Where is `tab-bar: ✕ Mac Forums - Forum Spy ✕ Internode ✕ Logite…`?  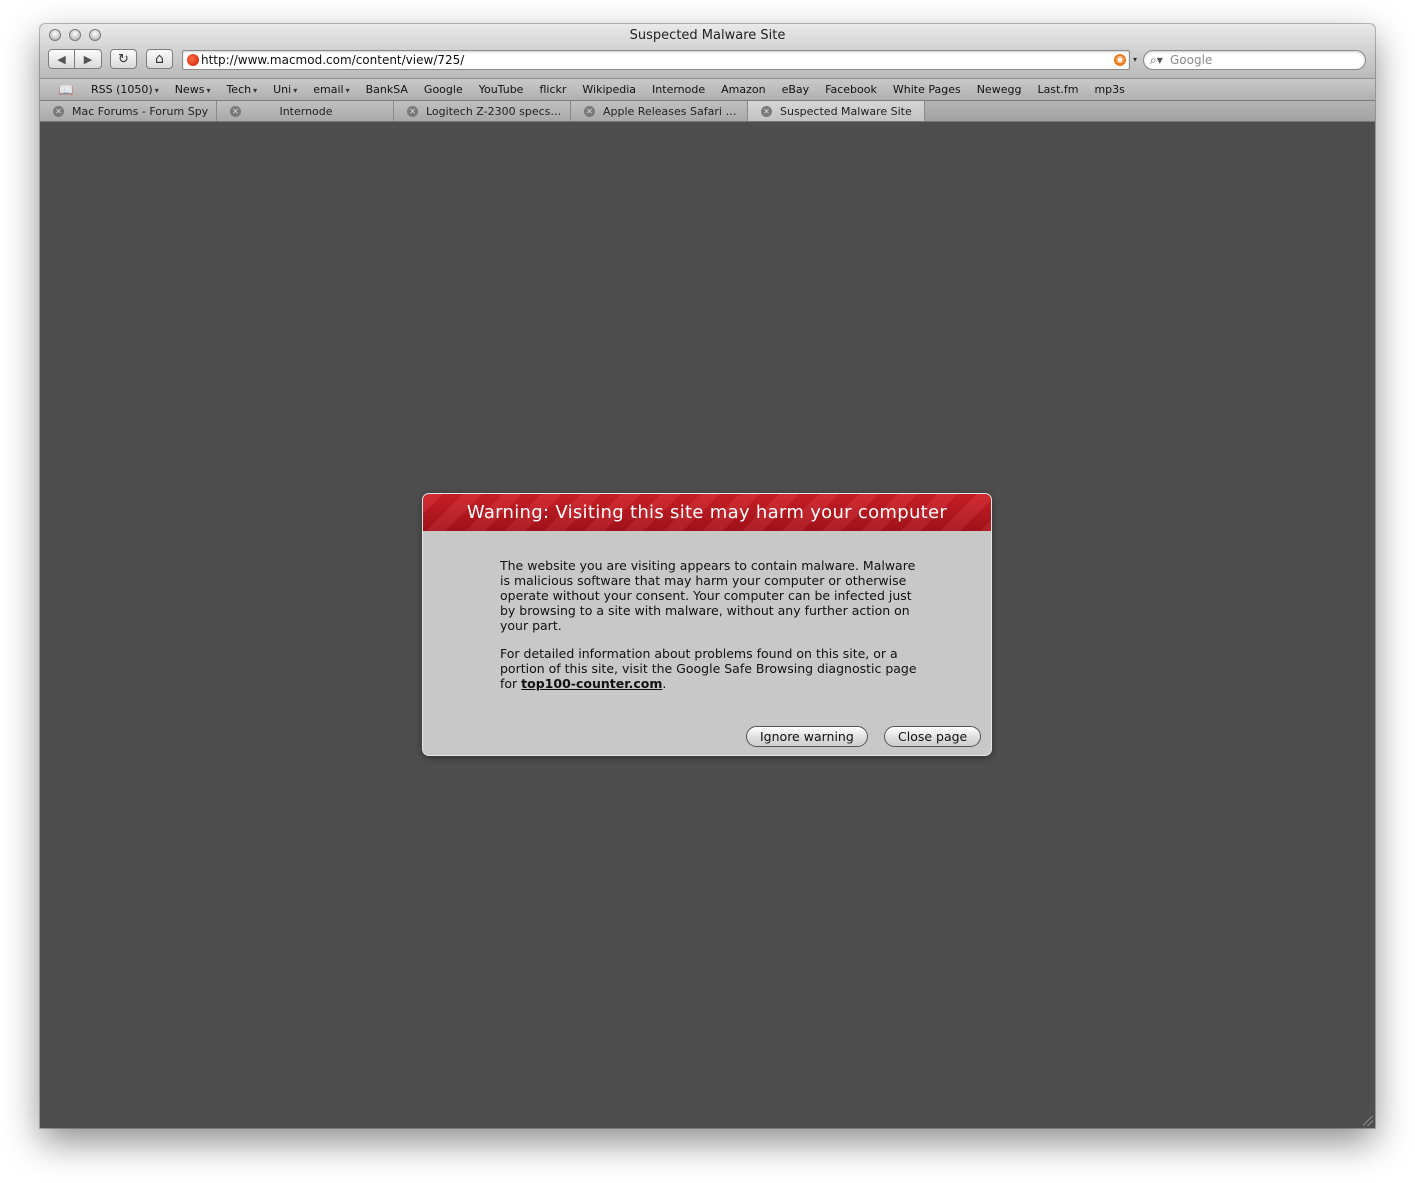
tab-bar: ✕ Mac Forums - Forum Spy ✕ Internode ✕ Logite… is located at coordinates (707, 111).